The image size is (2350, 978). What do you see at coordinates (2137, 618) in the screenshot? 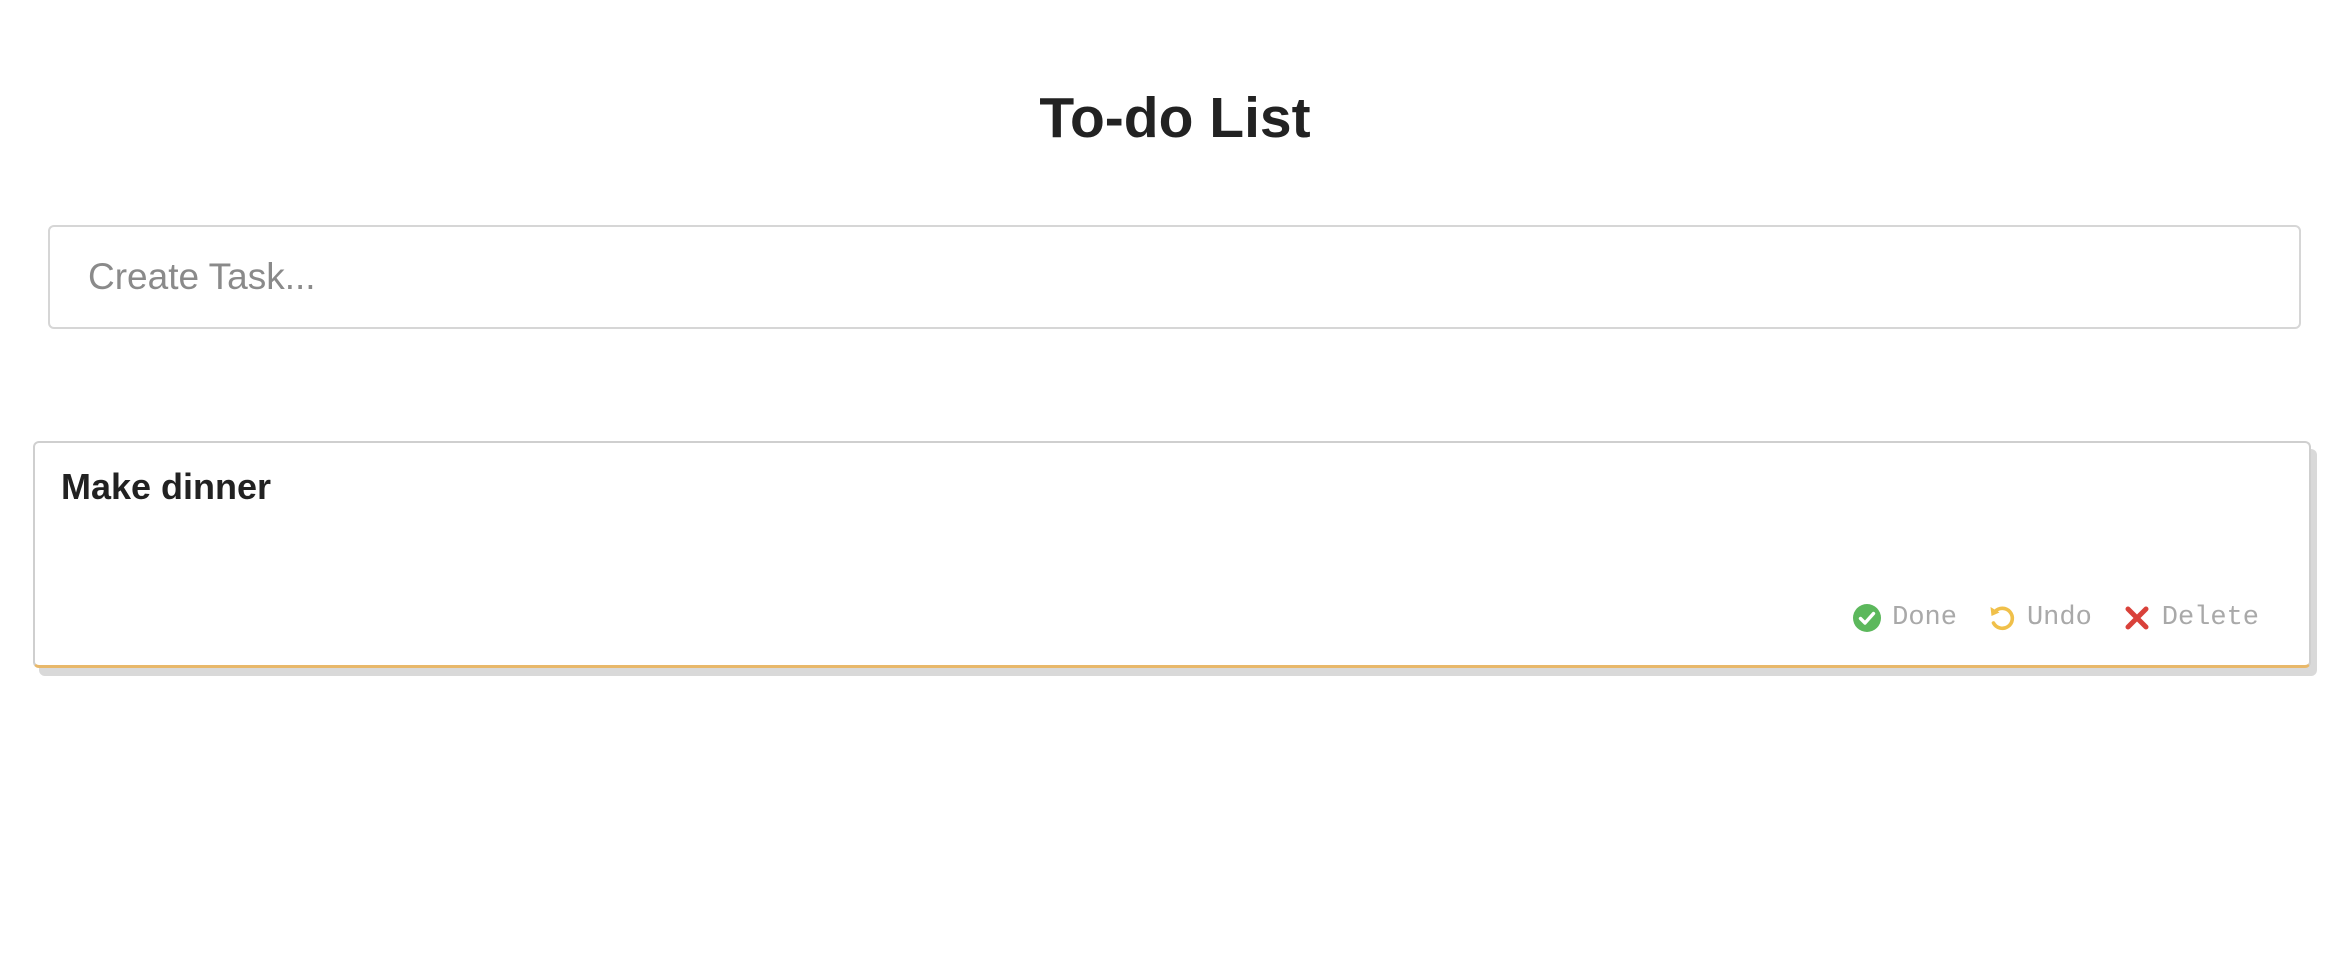
I see `close-icon` at bounding box center [2137, 618].